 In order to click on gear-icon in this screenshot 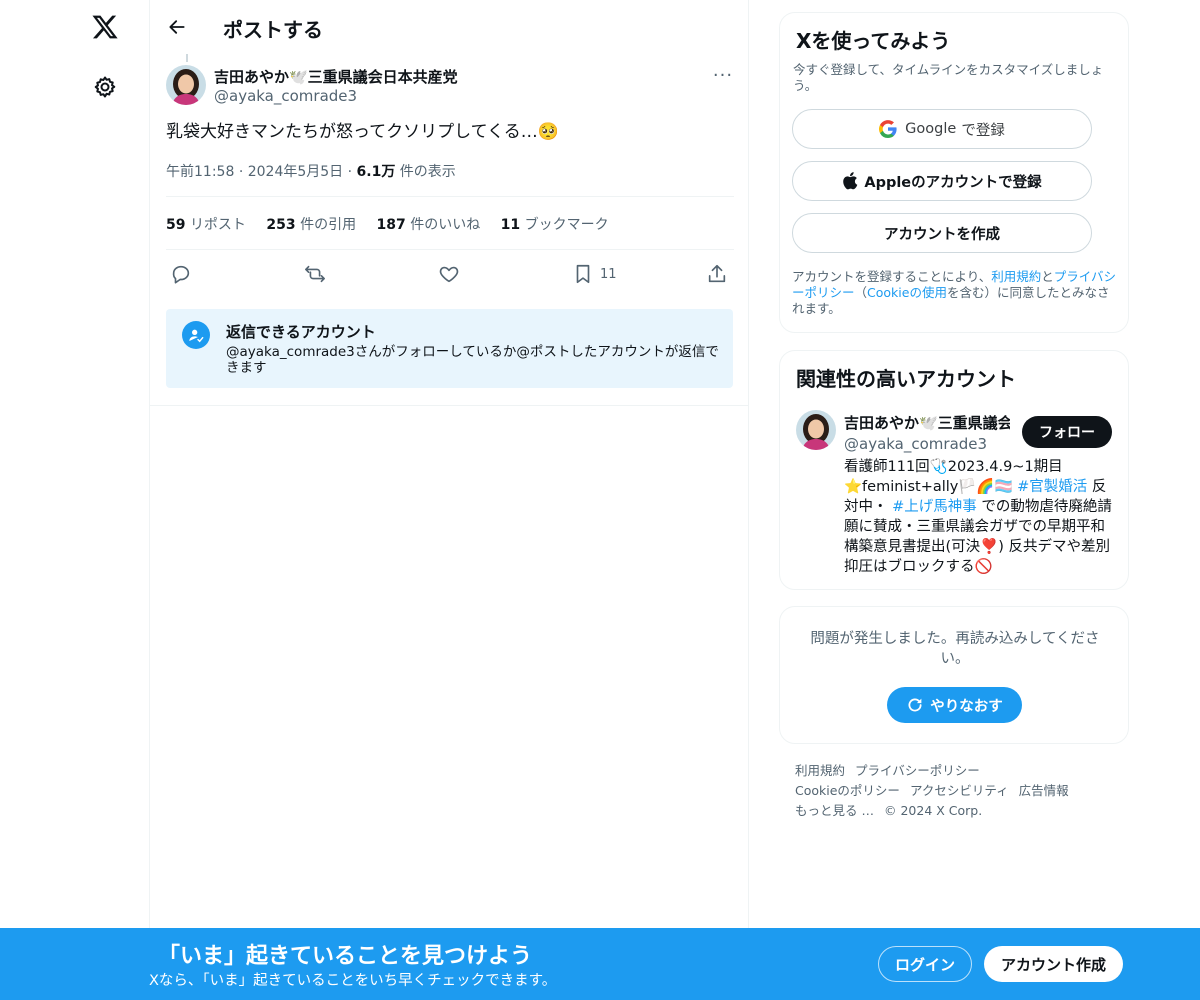, I will do `click(105, 87)`.